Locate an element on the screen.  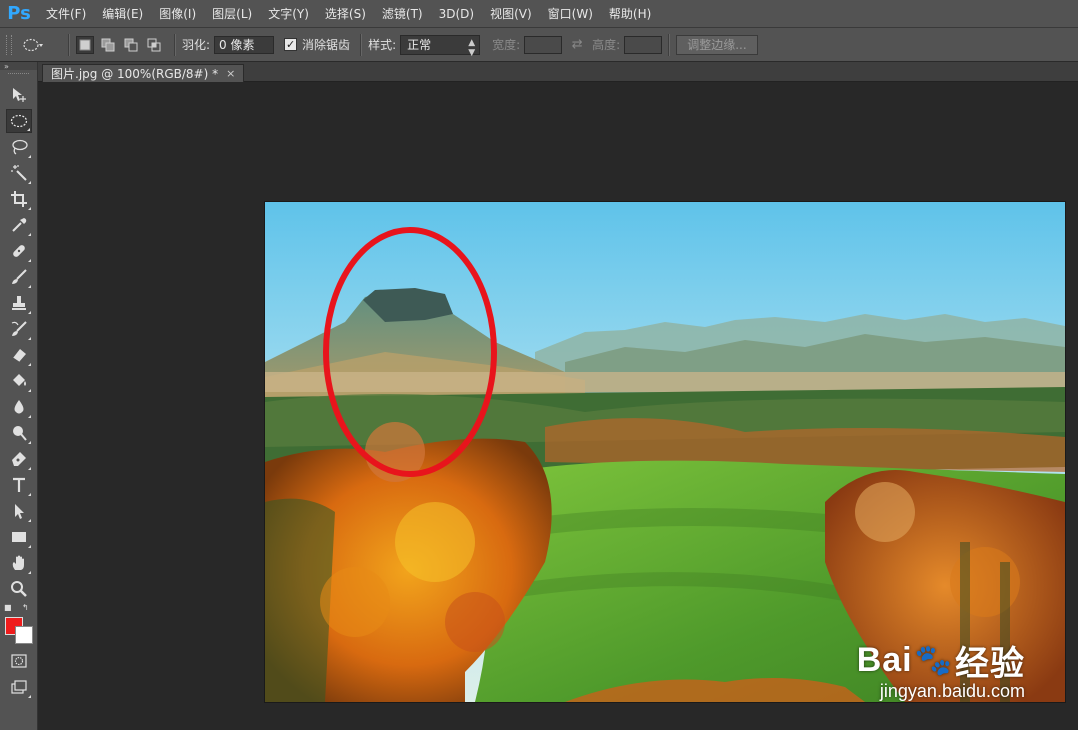
move-tool is located at coordinates (19, 95).